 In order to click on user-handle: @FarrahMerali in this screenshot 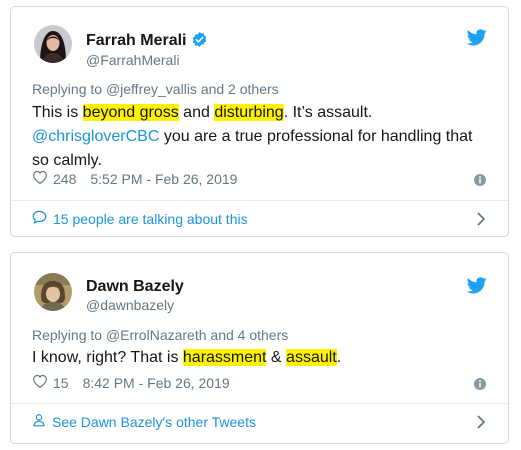, I will do `click(133, 60)`.